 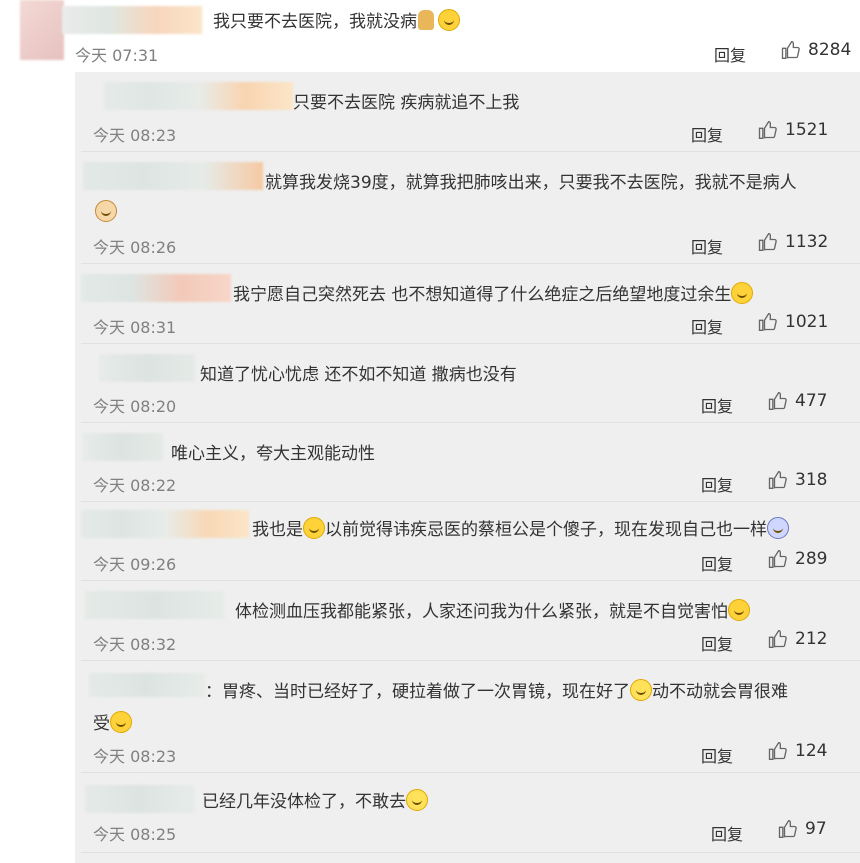 I want to click on reply-text: 唯心主义，夸大主观能动性, so click(x=273, y=454).